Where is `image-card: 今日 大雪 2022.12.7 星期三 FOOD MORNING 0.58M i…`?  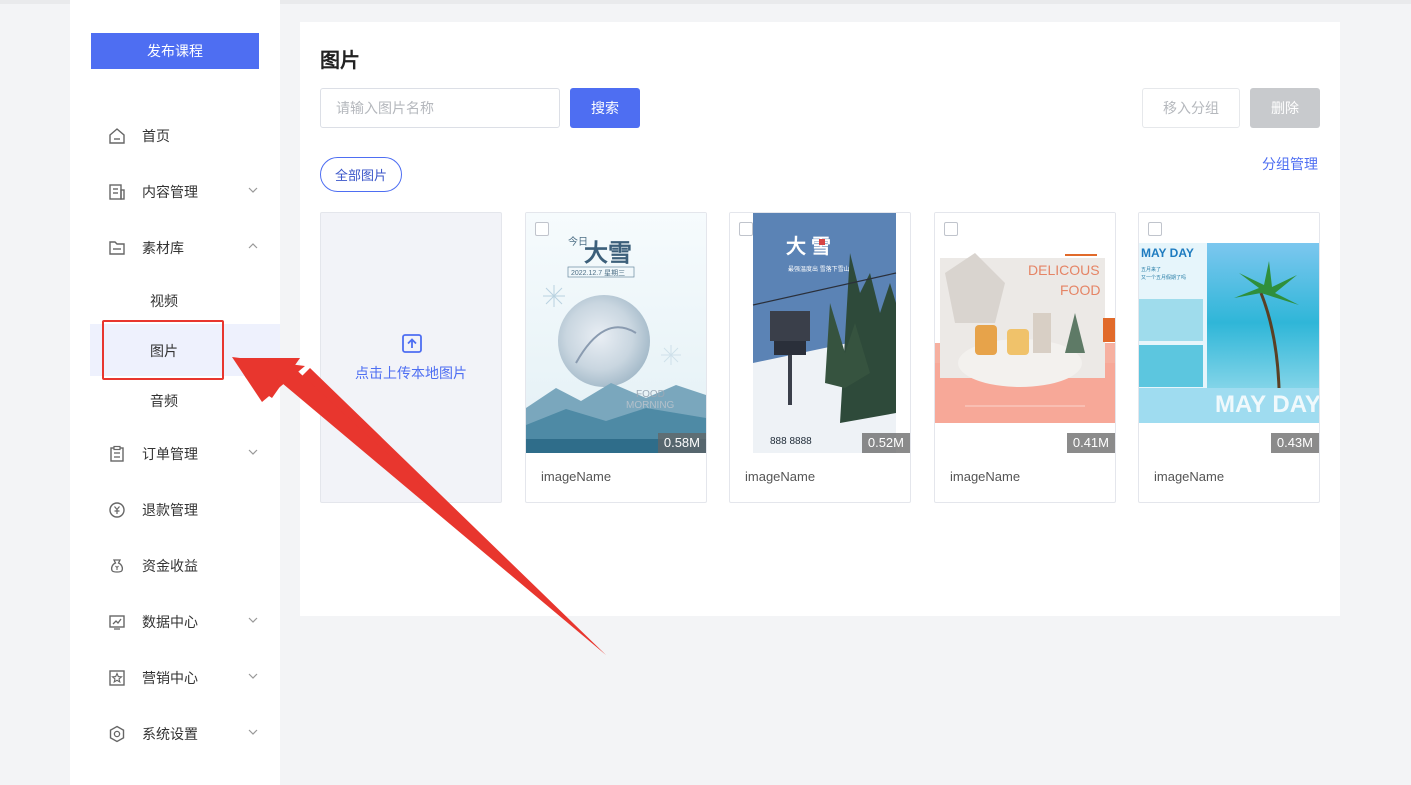
image-card: 今日 大雪 2022.12.7 星期三 FOOD MORNING 0.58M i… is located at coordinates (616, 357).